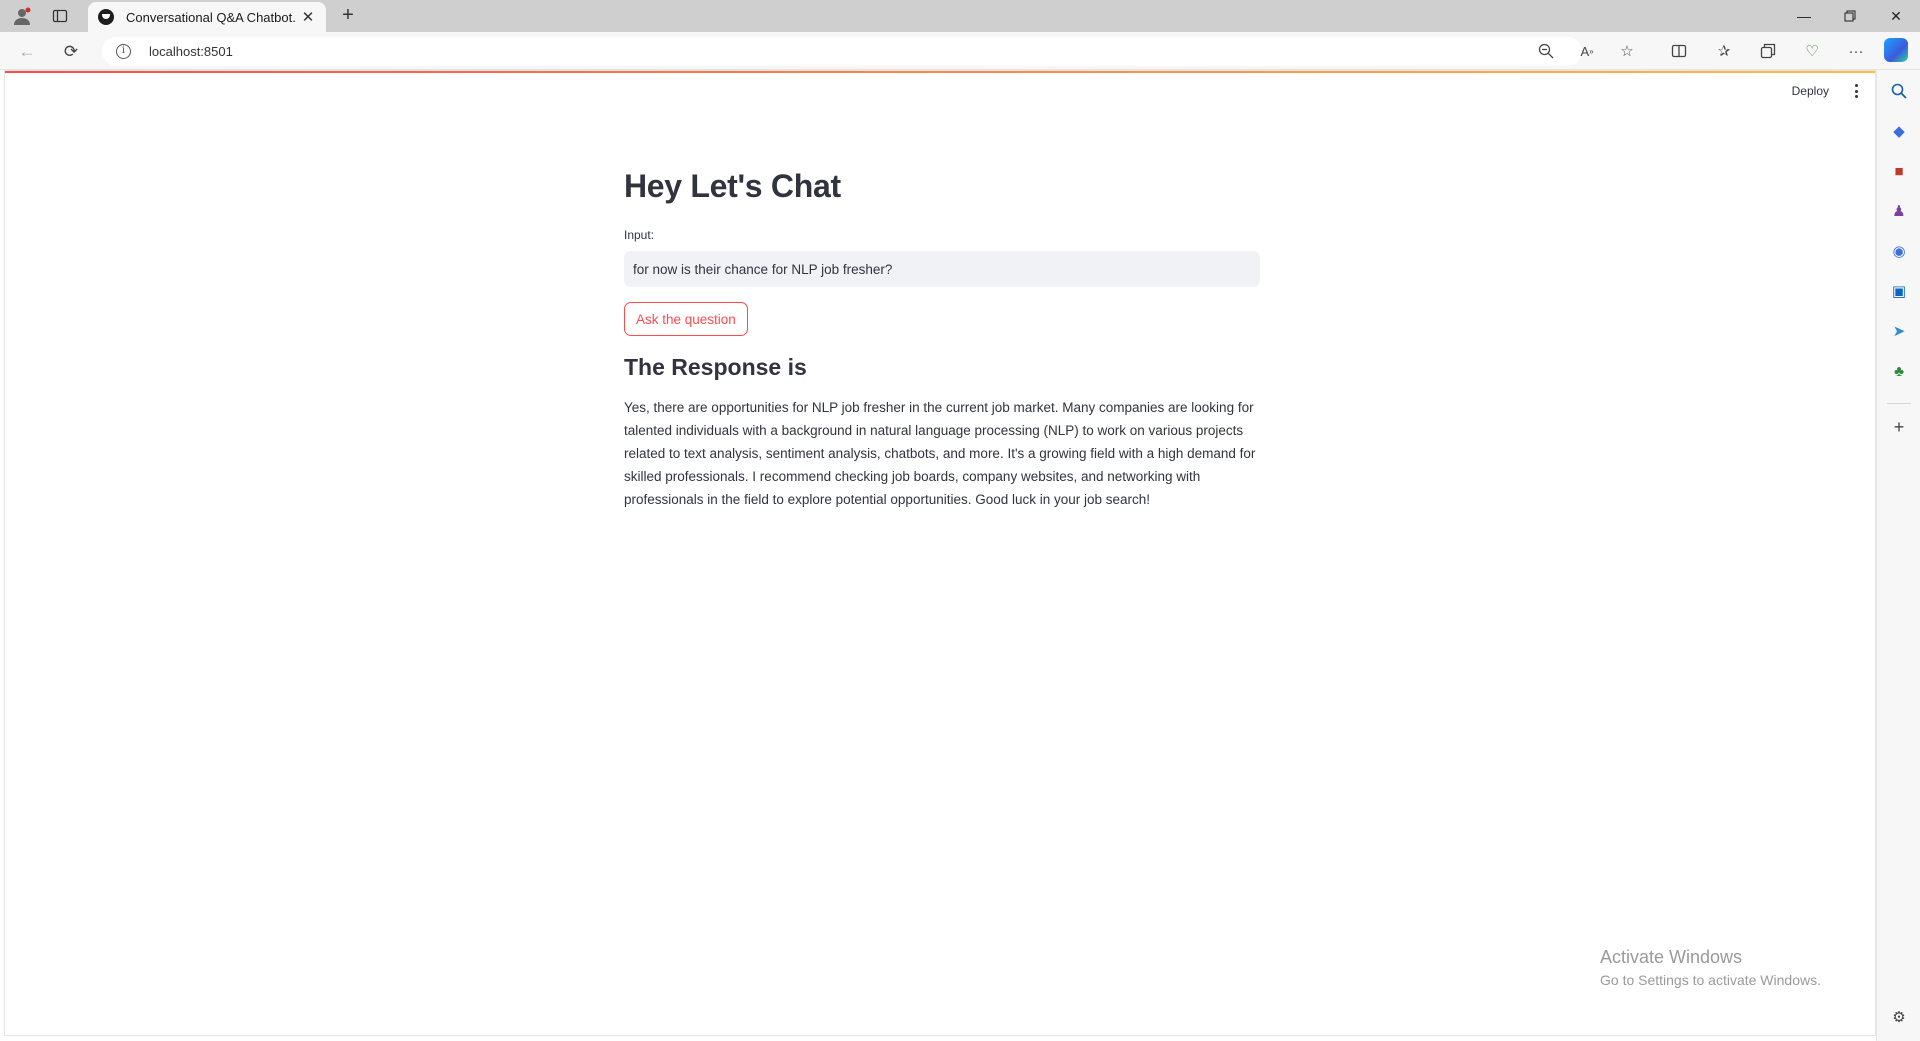 Image resolution: width=1920 pixels, height=1041 pixels. Describe the element at coordinates (211, 17) in the screenshot. I see `tab-title: Conversational Q&A Chatbot.` at that location.